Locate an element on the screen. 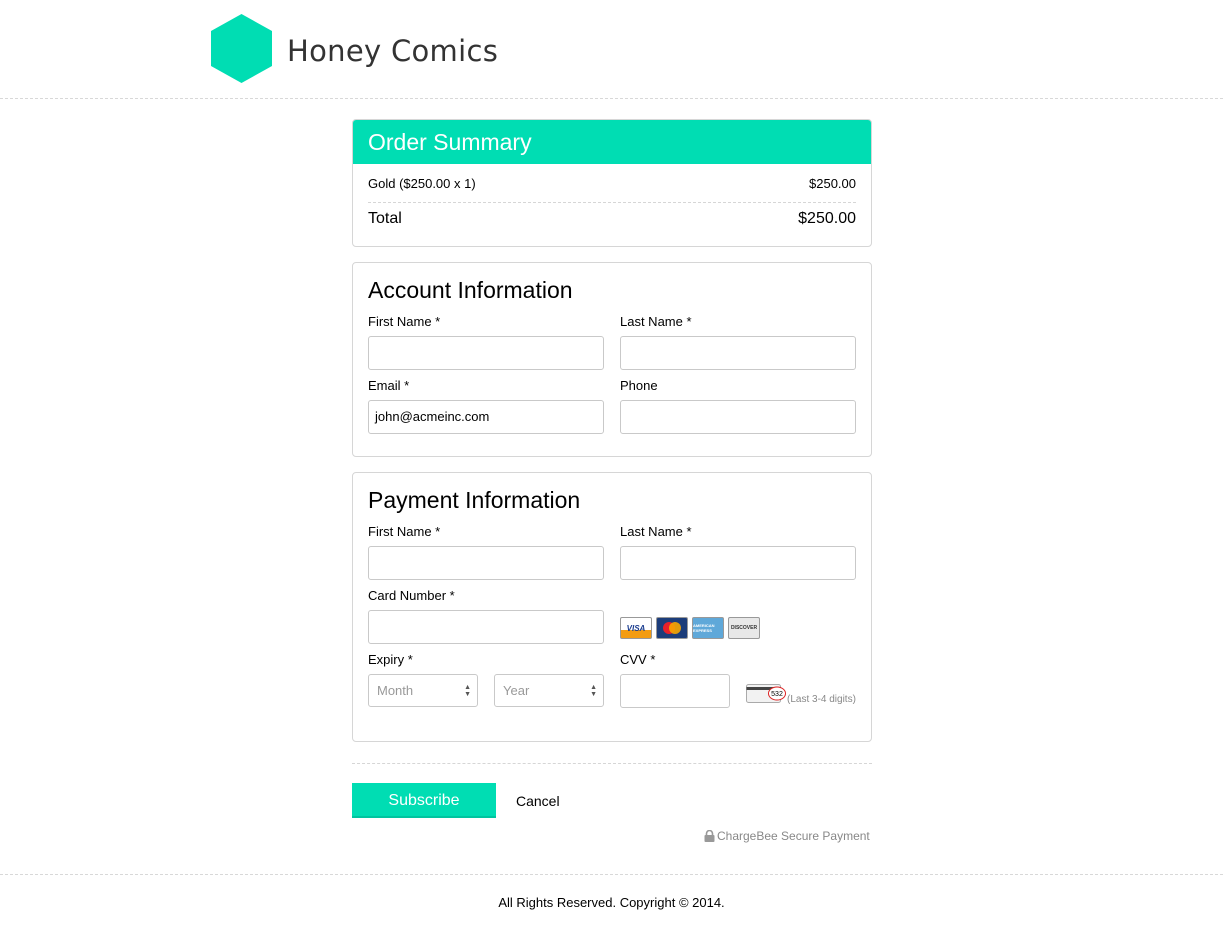  brand-name: Honey Comics is located at coordinates (393, 51).